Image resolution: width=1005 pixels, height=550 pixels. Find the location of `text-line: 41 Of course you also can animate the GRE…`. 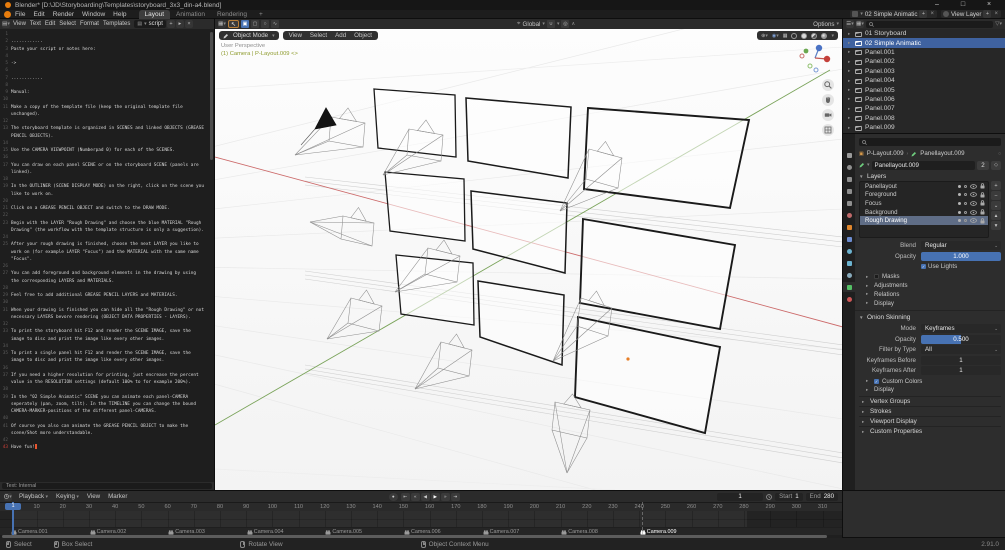

text-line: 41 Of course you also can animate the GRE… is located at coordinates (107, 430).